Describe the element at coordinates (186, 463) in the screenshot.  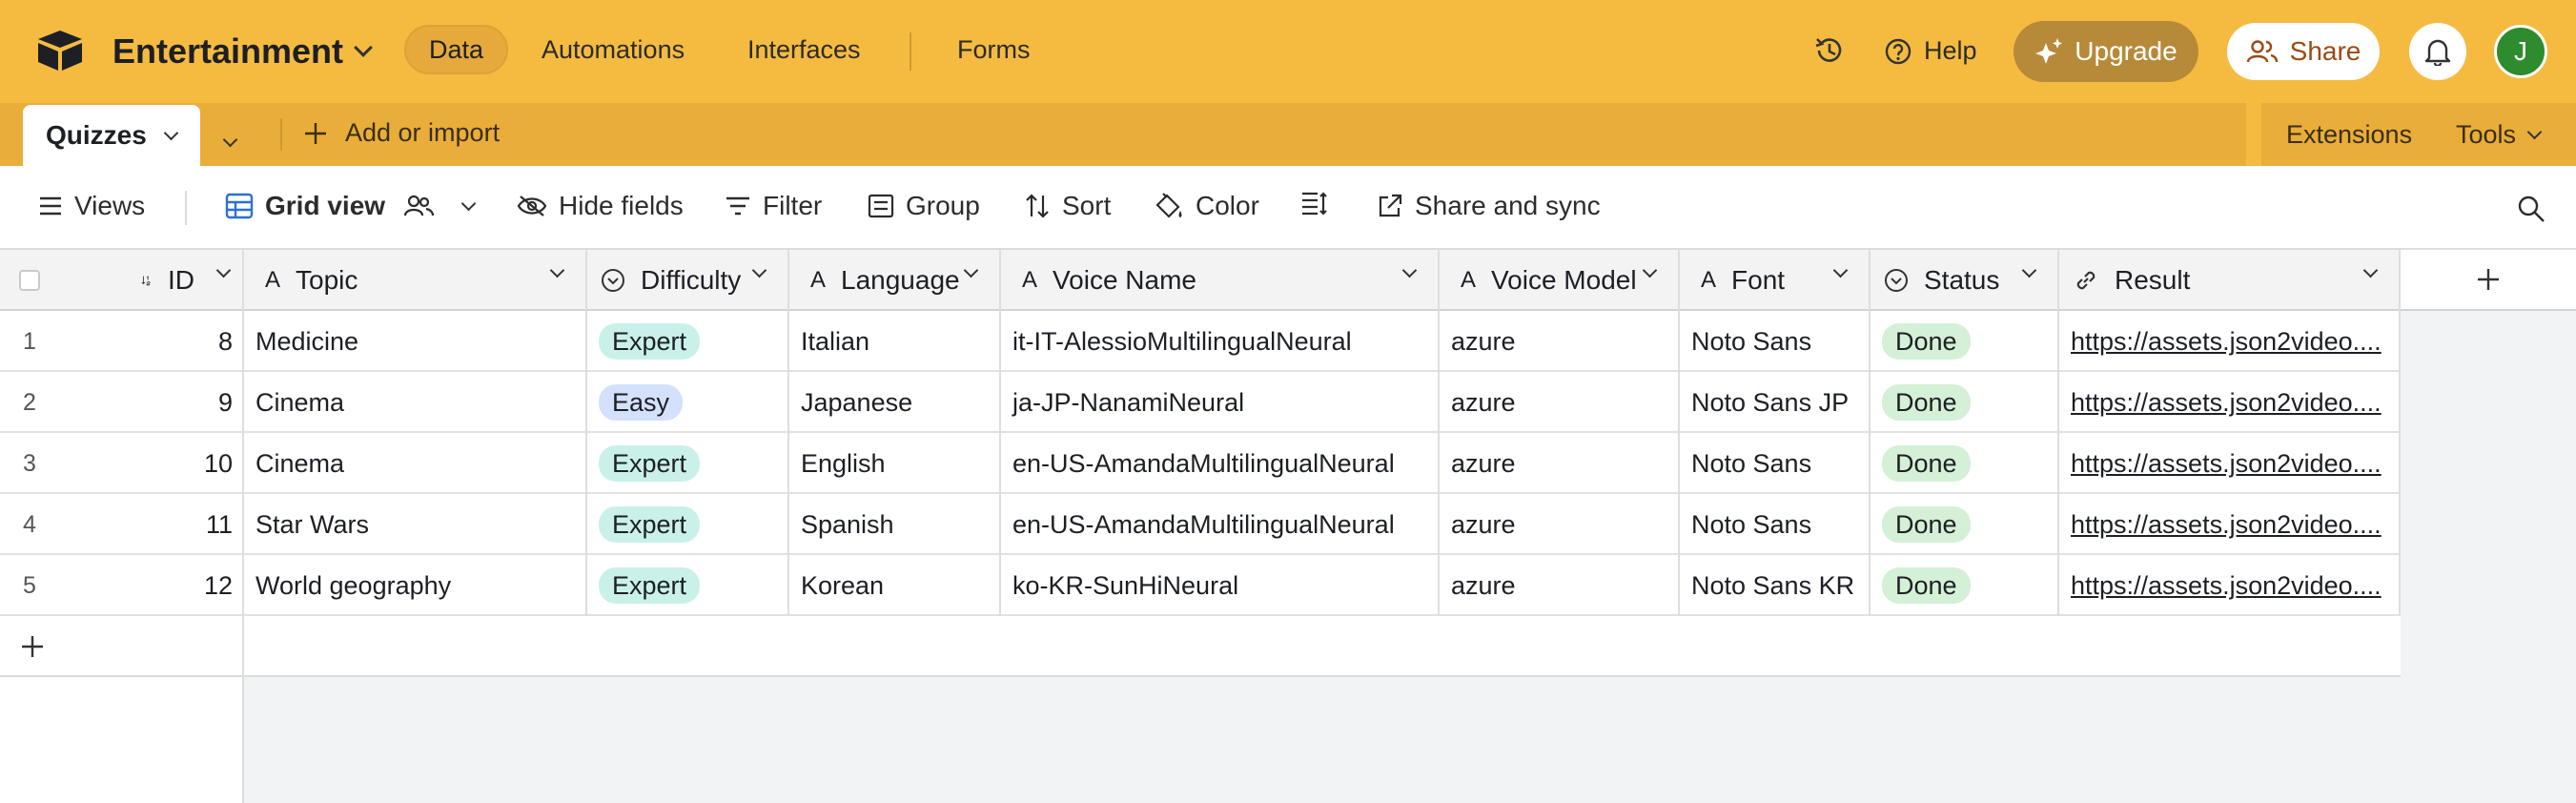
I see `cell-id: 10` at that location.